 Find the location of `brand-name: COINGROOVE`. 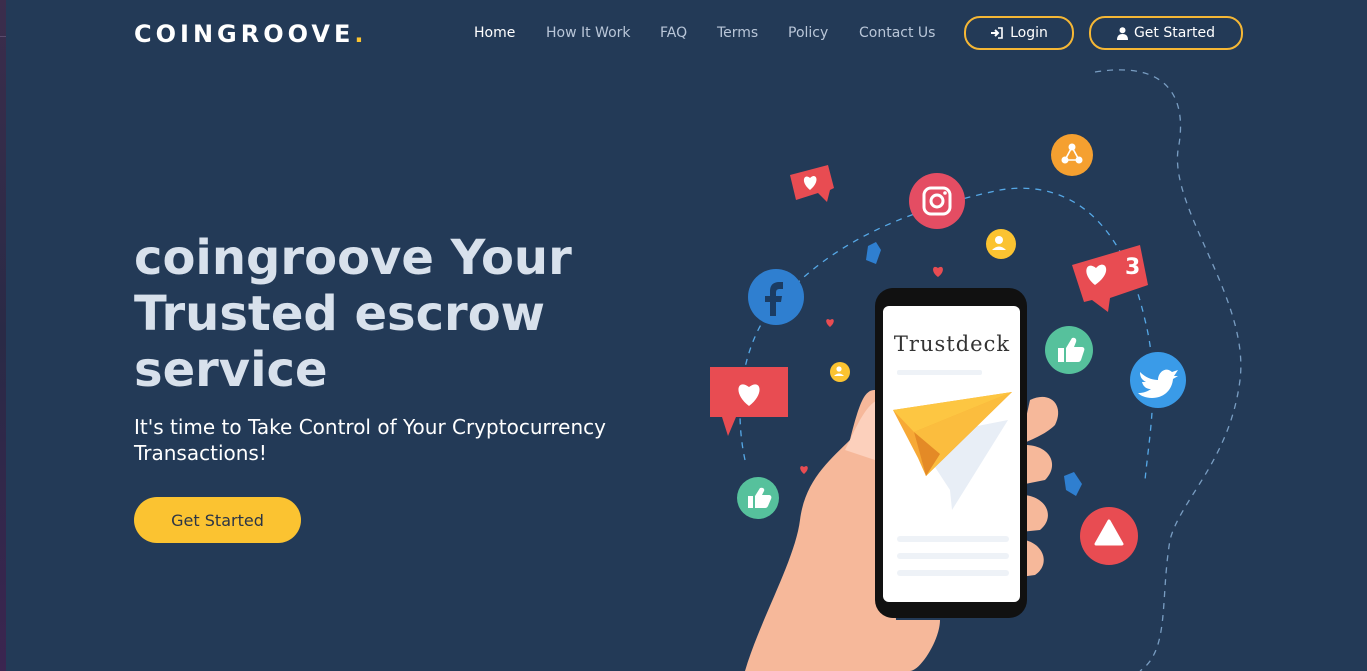

brand-name: COINGROOVE is located at coordinates (244, 34).